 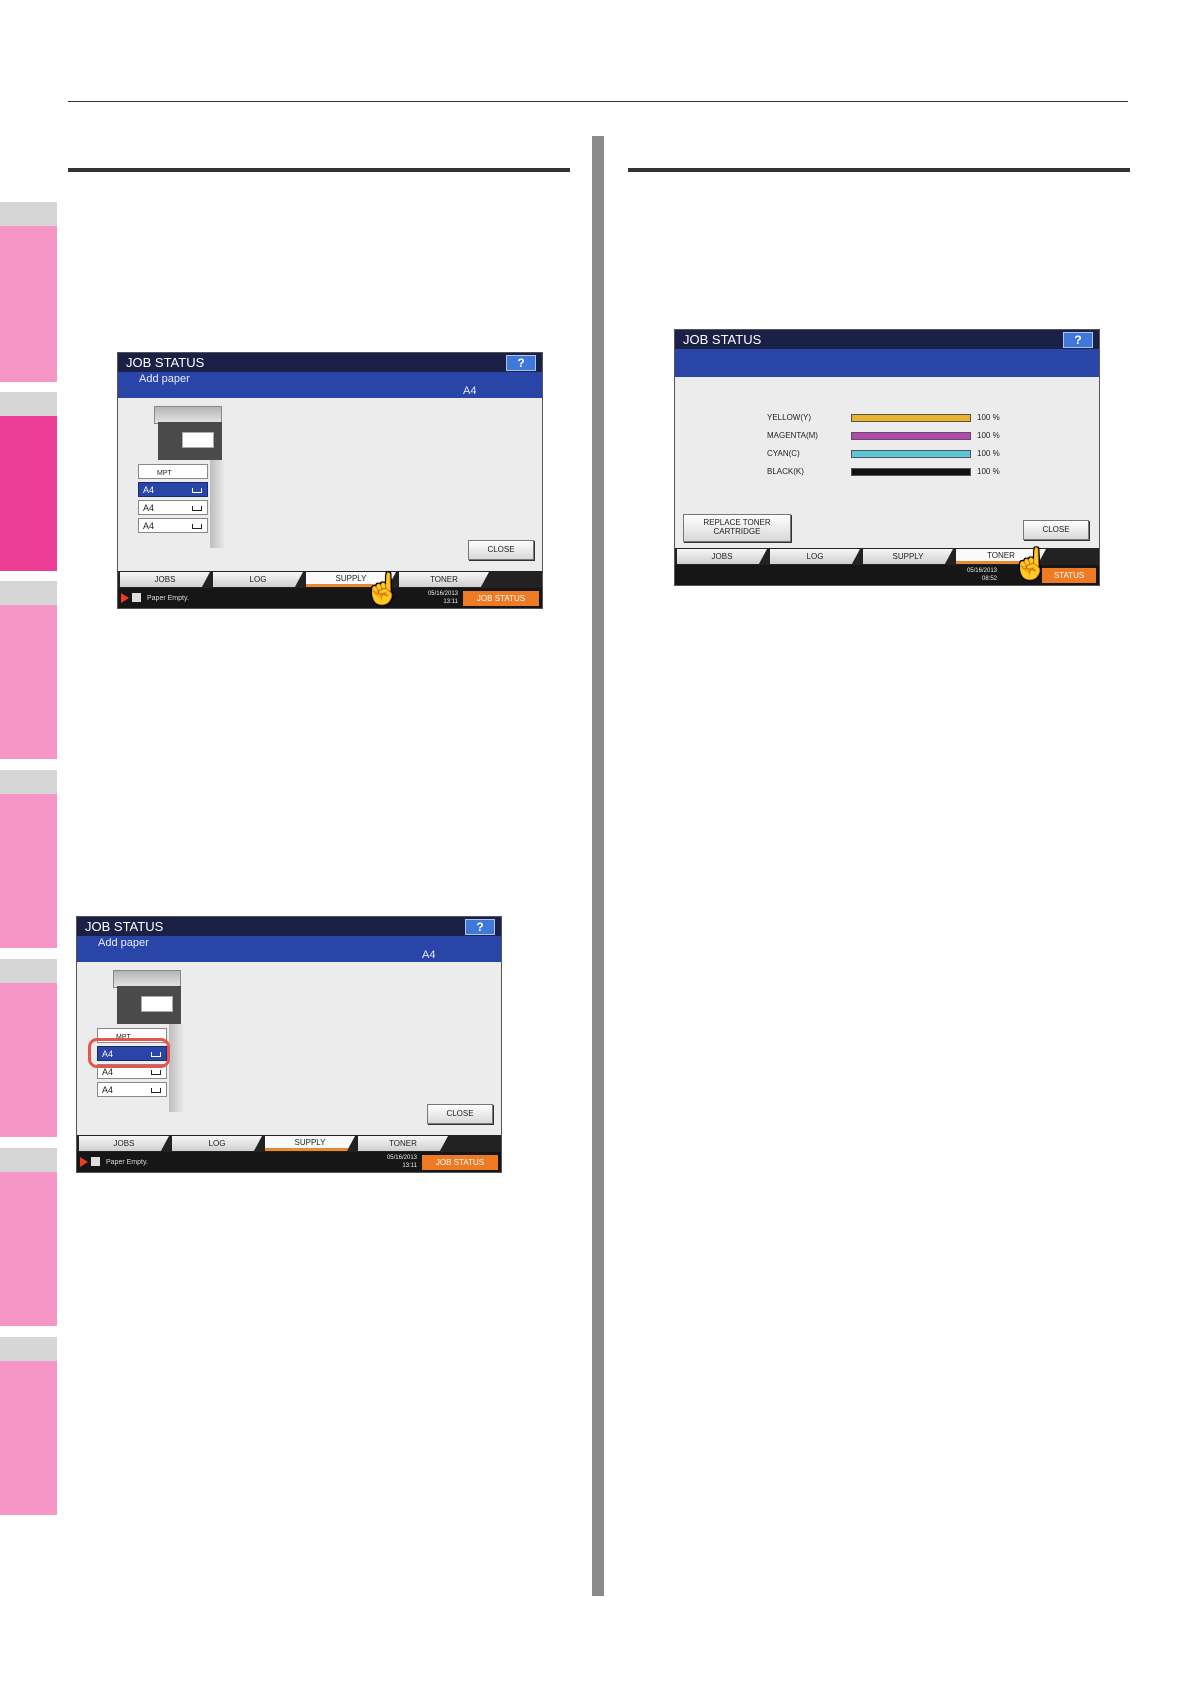 I want to click on header-rule, so click(x=598, y=101).